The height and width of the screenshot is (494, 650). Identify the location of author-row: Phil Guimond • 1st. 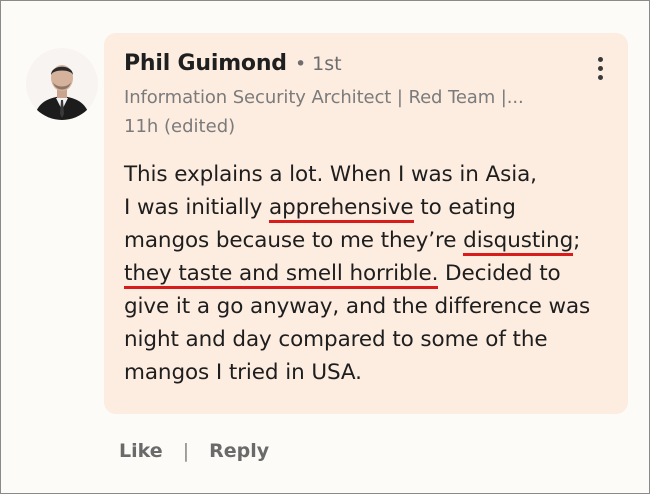
(233, 63).